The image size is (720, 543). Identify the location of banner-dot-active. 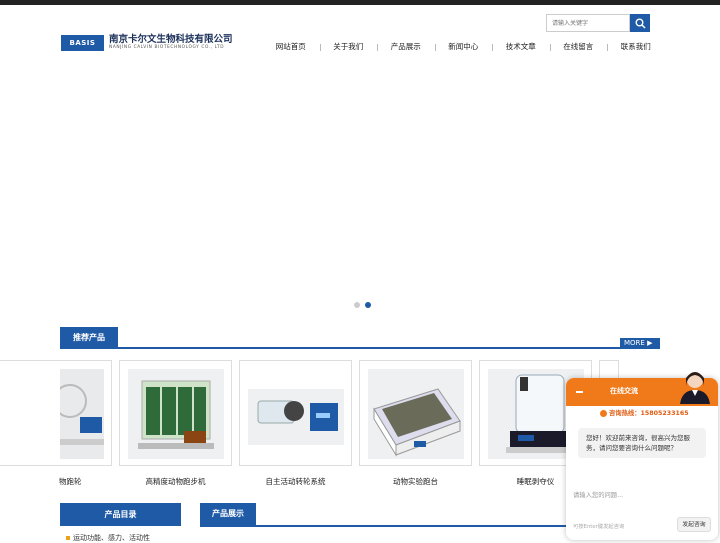
(368, 305).